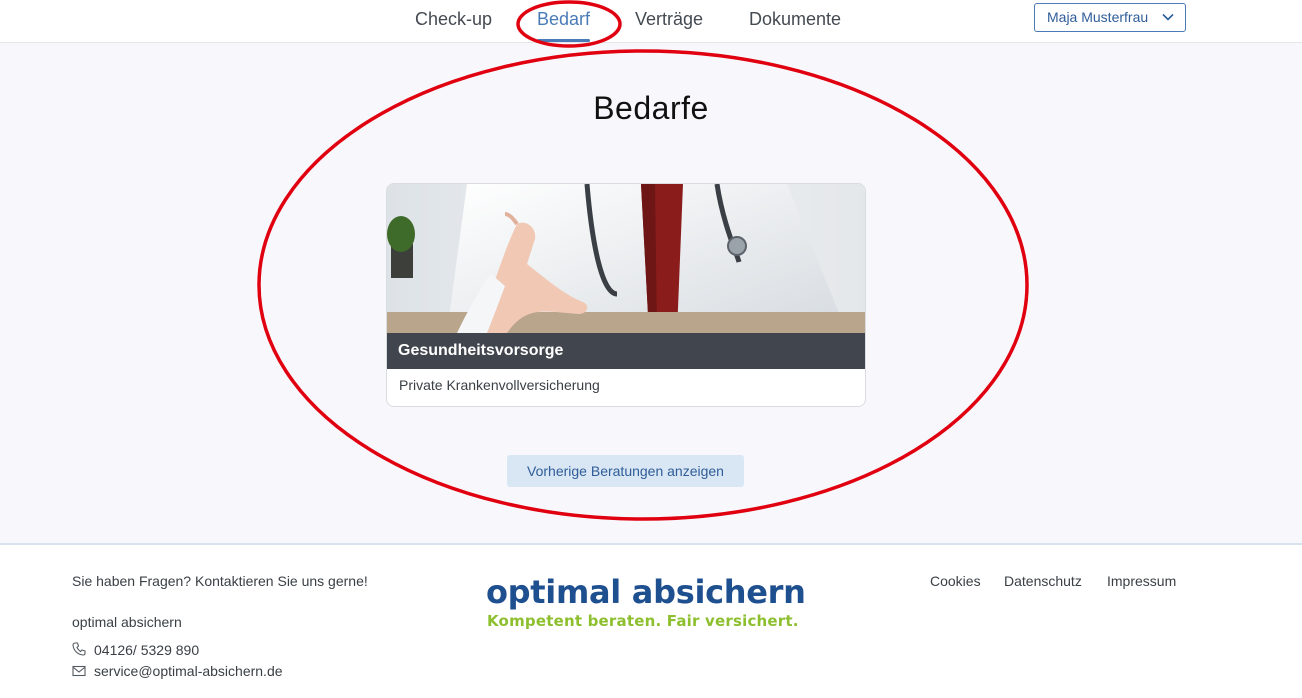 The height and width of the screenshot is (698, 1302). Describe the element at coordinates (1141, 581) in the screenshot. I see `footer-link-impressum: Impressum` at that location.